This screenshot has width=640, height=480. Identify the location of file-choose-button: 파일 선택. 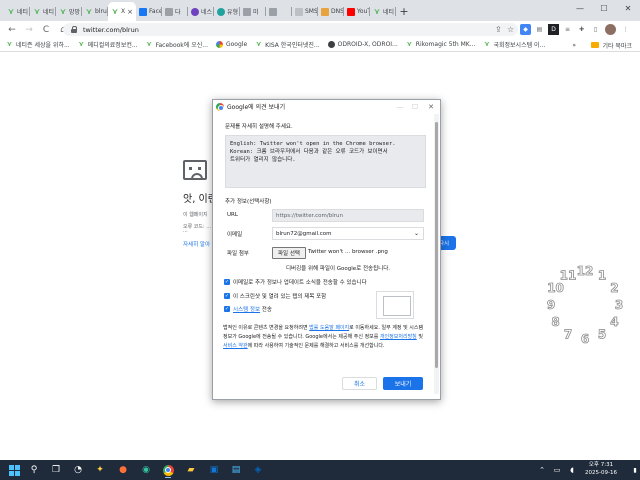
(289, 253).